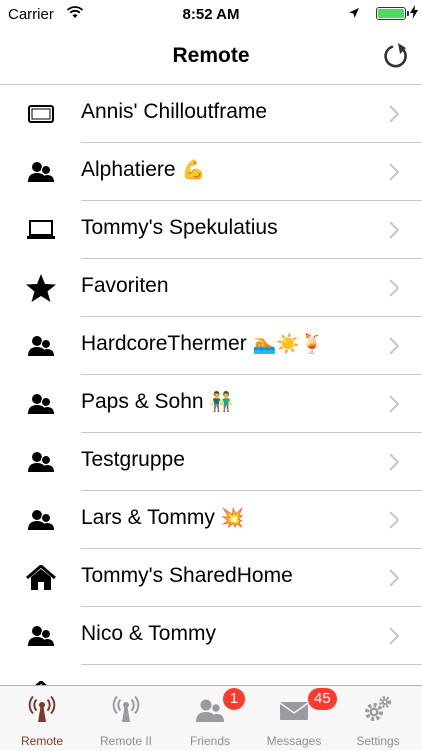  I want to click on tab-label: Settings, so click(378, 741).